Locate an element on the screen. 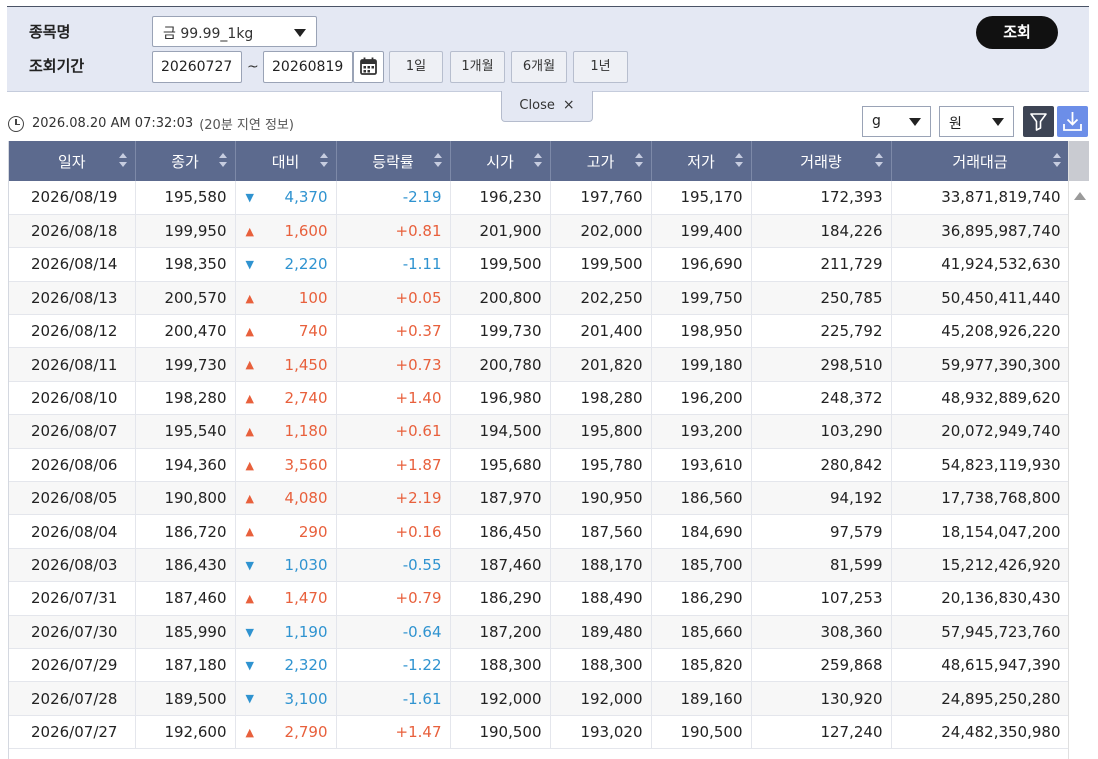 The height and width of the screenshot is (759, 1098). cell-change: ▲ 4,080 is located at coordinates (286, 498).